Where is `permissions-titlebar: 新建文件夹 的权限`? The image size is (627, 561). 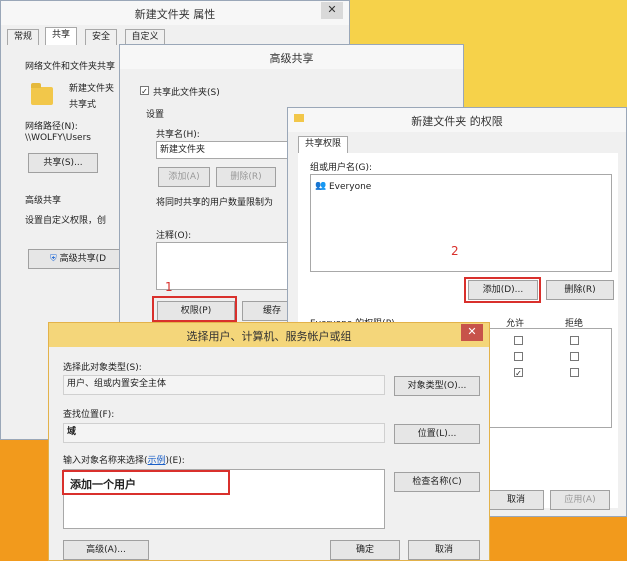 permissions-titlebar: 新建文件夹 的权限 is located at coordinates (457, 120).